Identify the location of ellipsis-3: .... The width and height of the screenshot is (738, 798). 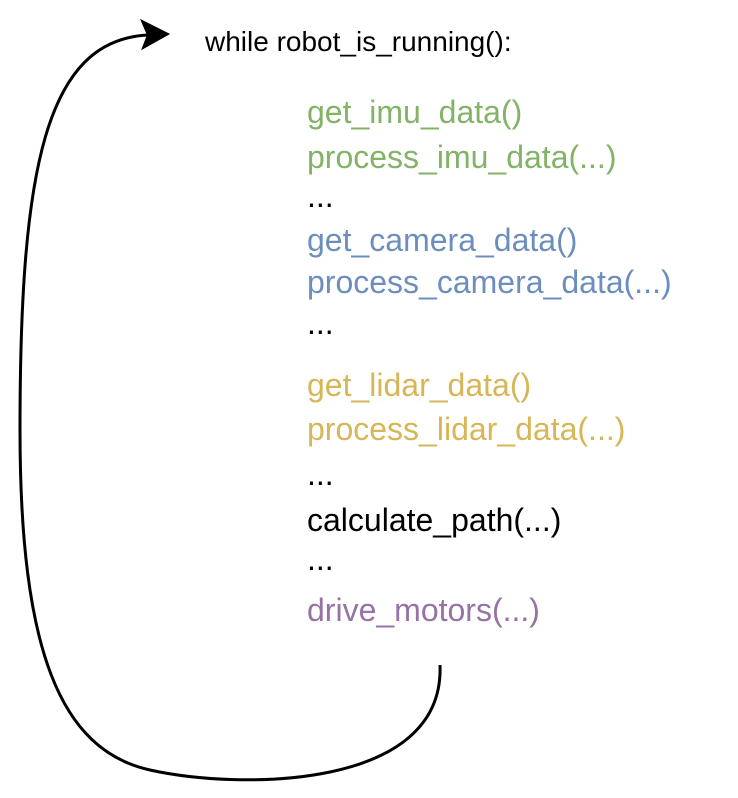
(320, 474).